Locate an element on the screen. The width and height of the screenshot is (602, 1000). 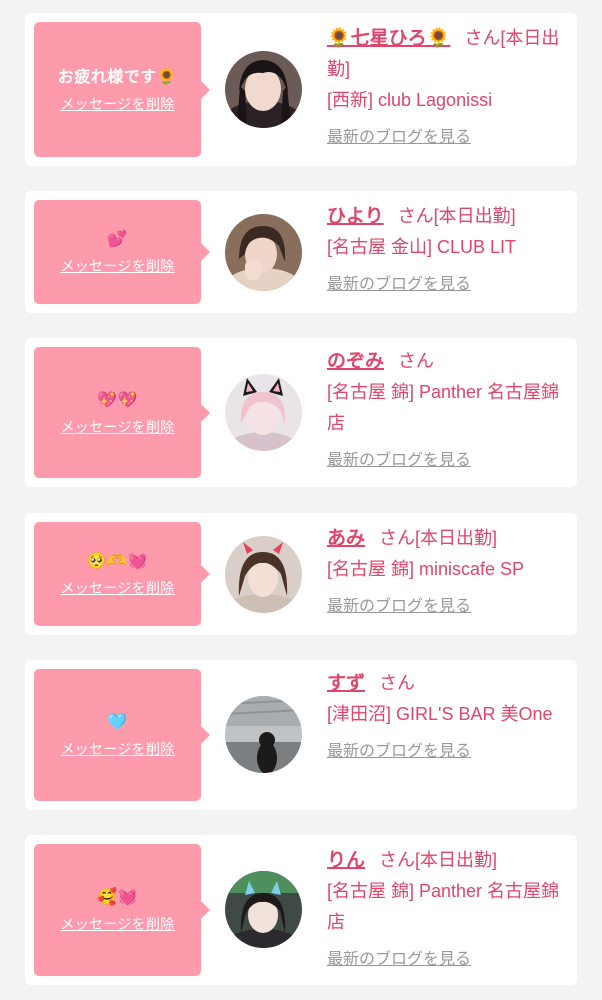
message-bubble: 🥰💓 メッセージを削除 is located at coordinates (122, 910).